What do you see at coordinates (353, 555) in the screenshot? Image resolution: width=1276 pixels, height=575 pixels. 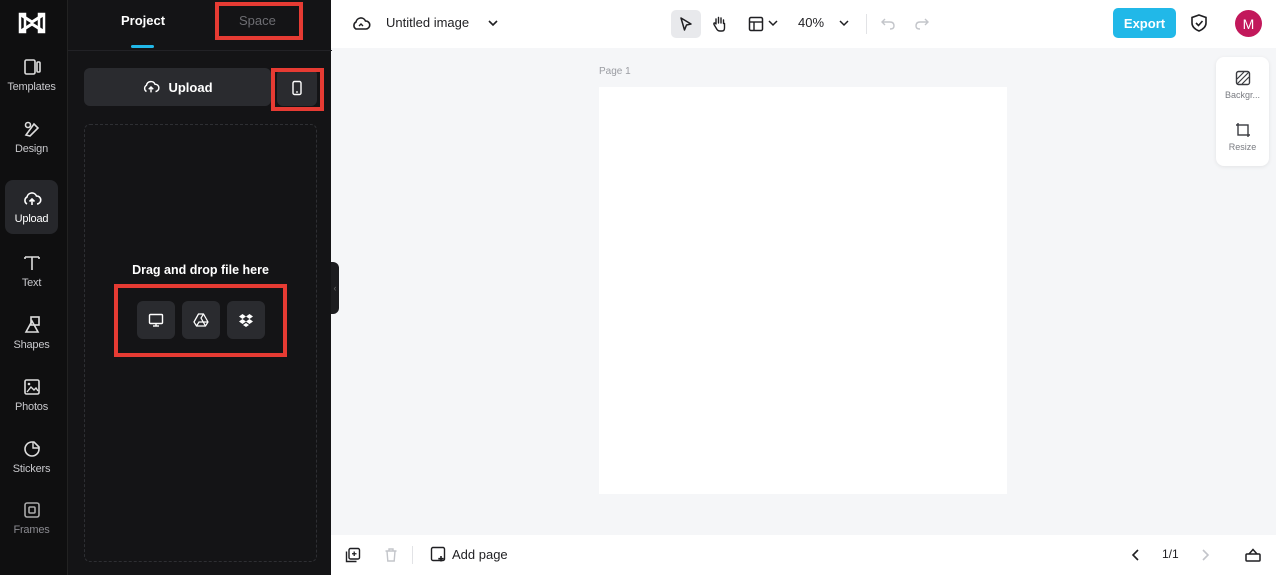 I see `duplicate-page-icon` at bounding box center [353, 555].